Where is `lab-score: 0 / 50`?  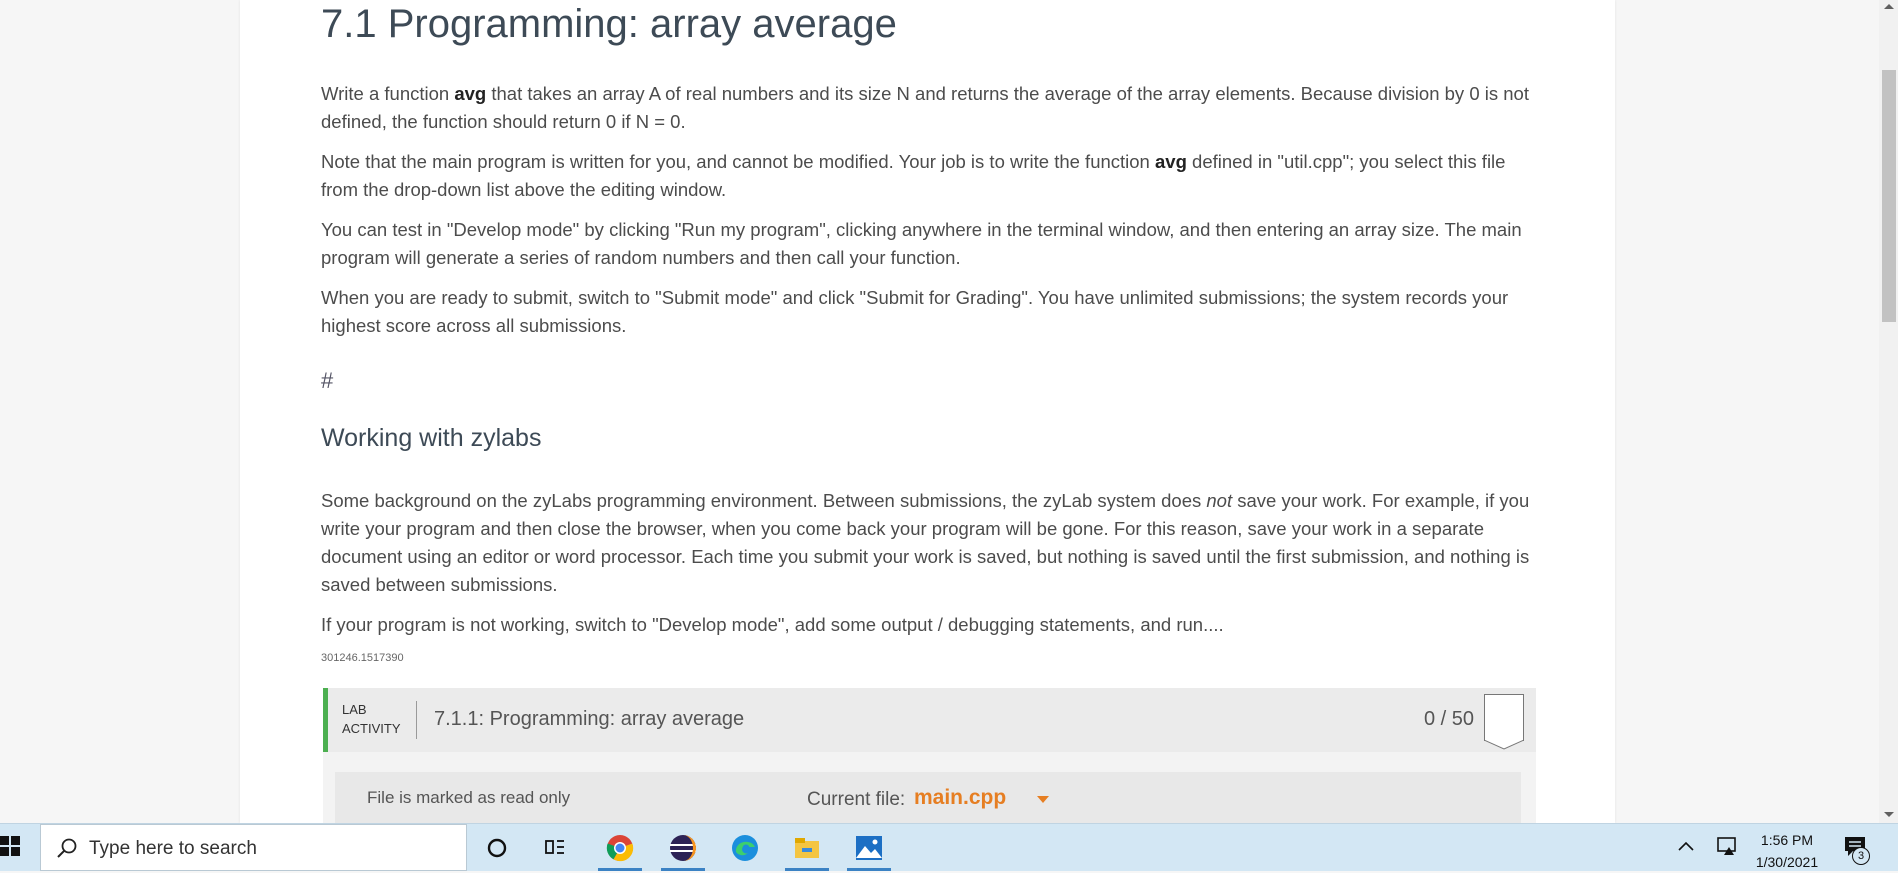
lab-score: 0 / 50 is located at coordinates (1448, 719).